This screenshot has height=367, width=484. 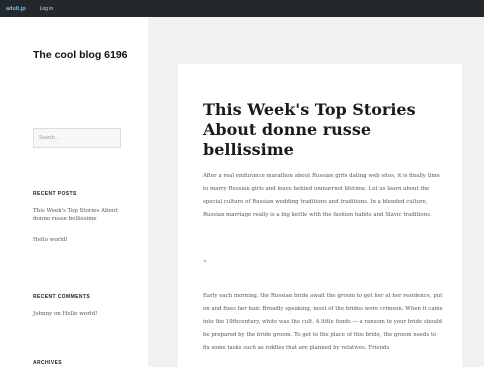 What do you see at coordinates (48, 363) in the screenshot?
I see `archives-heading: ARCHIVES` at bounding box center [48, 363].